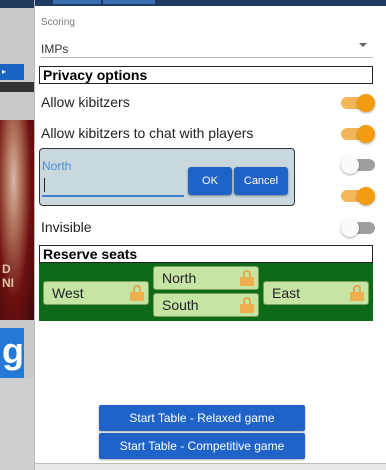 The height and width of the screenshot is (470, 386). Describe the element at coordinates (206, 75) in the screenshot. I see `privacy-options-header: Privacy options` at that location.